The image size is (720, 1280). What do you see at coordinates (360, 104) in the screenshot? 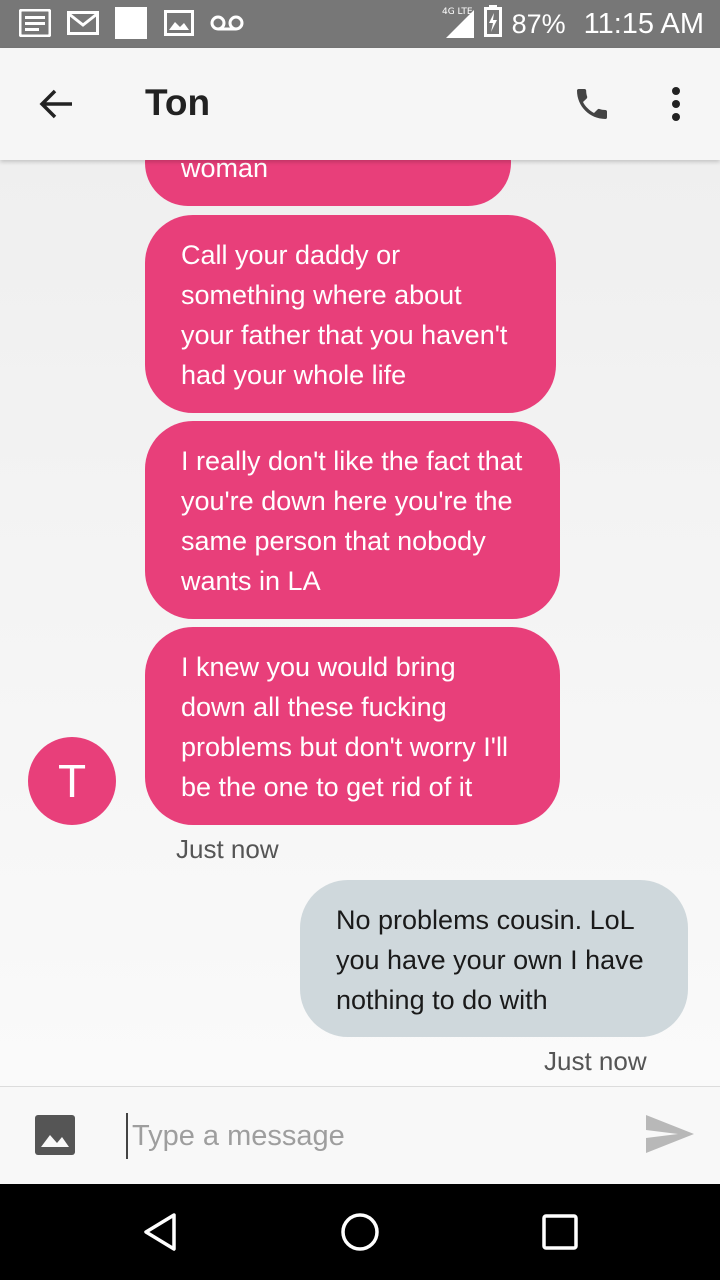
I see `app-bar: Ton` at bounding box center [360, 104].